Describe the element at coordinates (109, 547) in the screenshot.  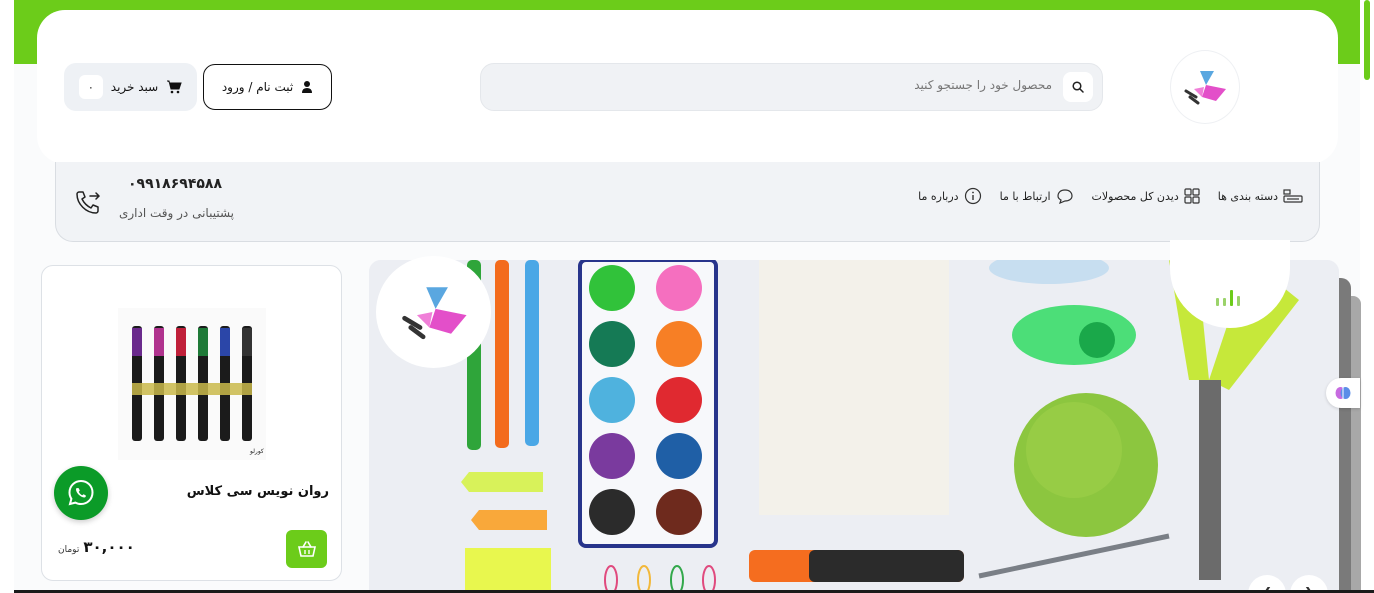
I see `price-value: ۳۰,۰۰۰` at that location.